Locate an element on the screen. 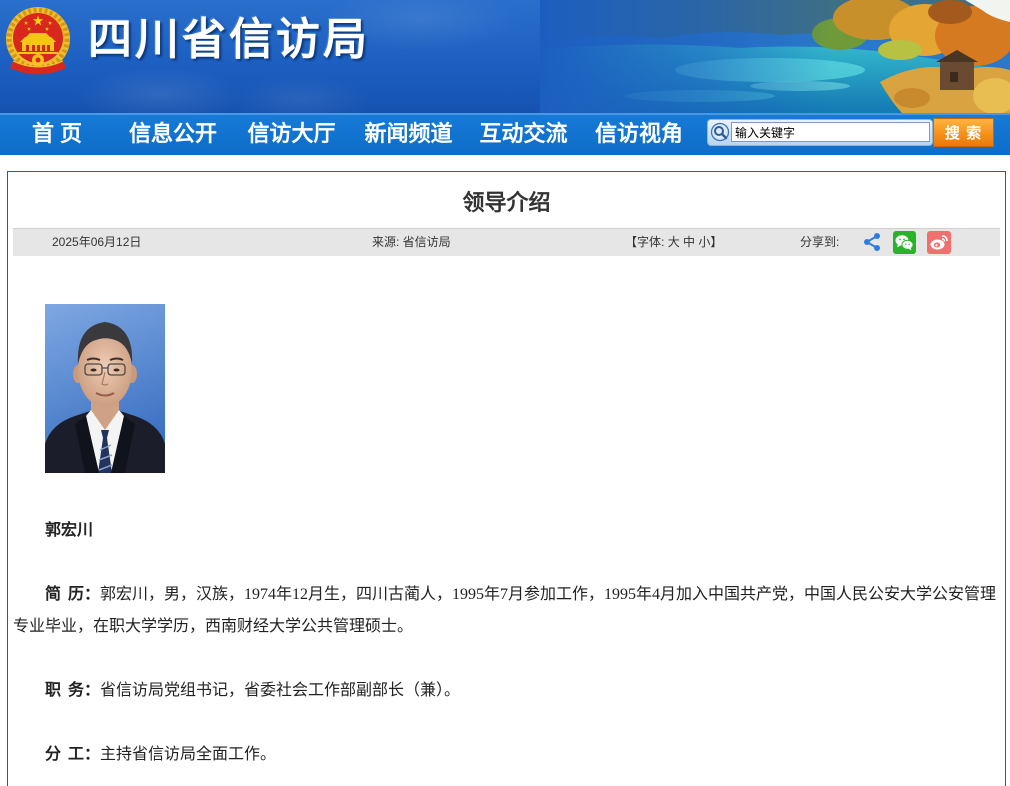 Image resolution: width=1010 pixels, height=786 pixels. font-size-small: 小 is located at coordinates (704, 242).